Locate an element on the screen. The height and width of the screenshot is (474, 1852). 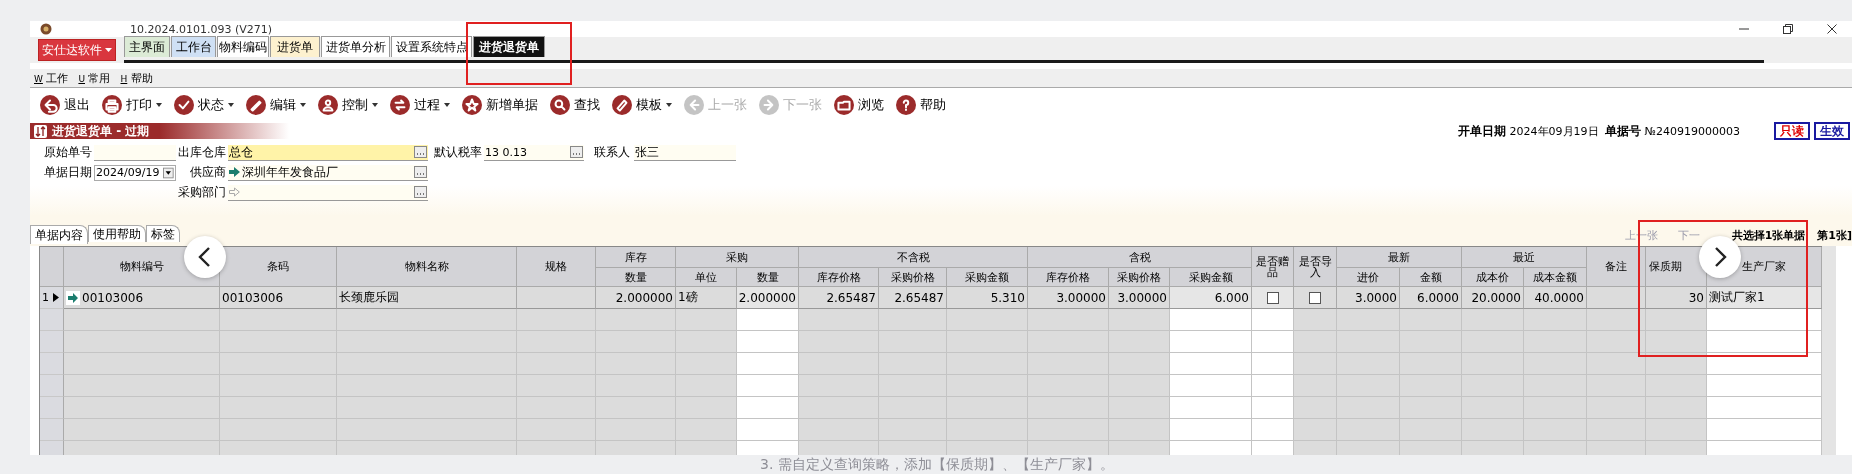
toolbar-button: 模板 is located at coordinates (642, 105).